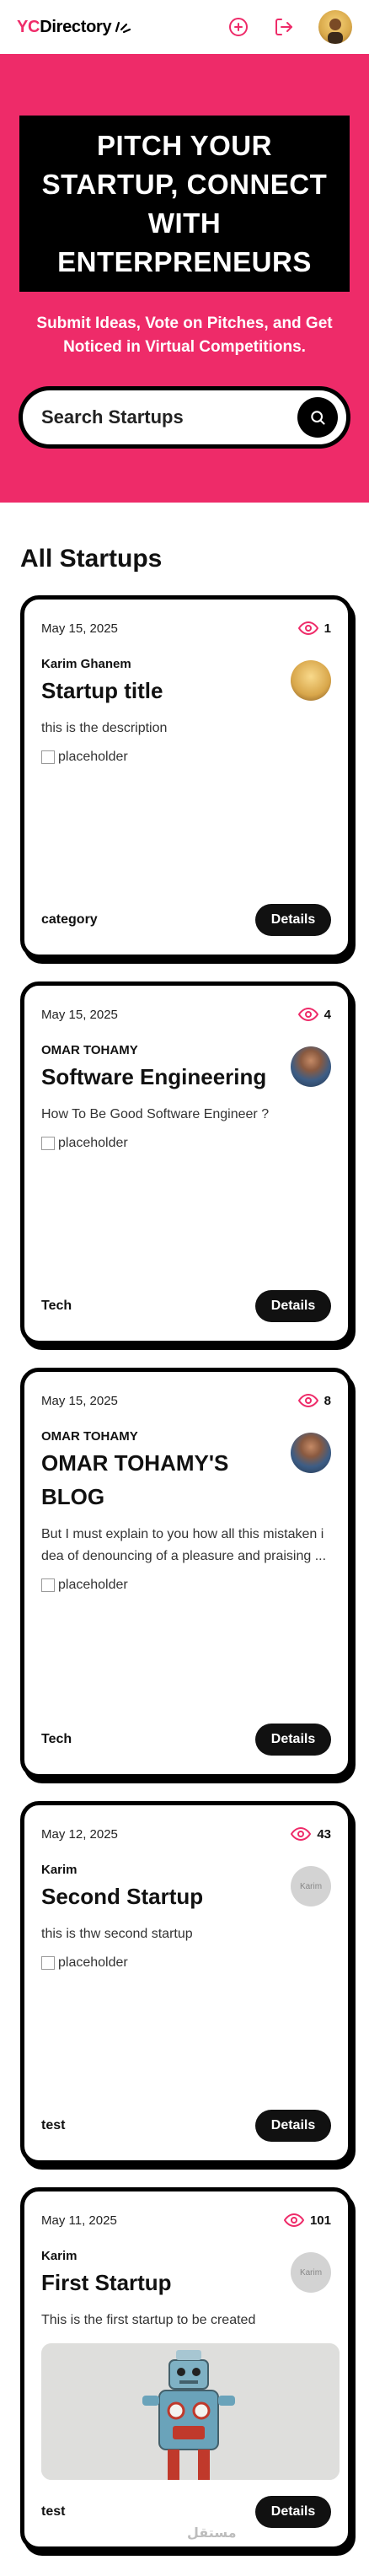 Image resolution: width=369 pixels, height=2576 pixels. What do you see at coordinates (79, 2220) in the screenshot?
I see `card-date: May 11, 2025` at bounding box center [79, 2220].